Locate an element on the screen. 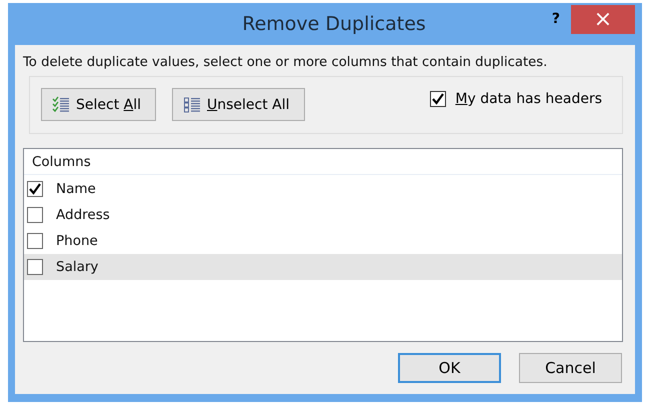  list-icon is located at coordinates (192, 105).